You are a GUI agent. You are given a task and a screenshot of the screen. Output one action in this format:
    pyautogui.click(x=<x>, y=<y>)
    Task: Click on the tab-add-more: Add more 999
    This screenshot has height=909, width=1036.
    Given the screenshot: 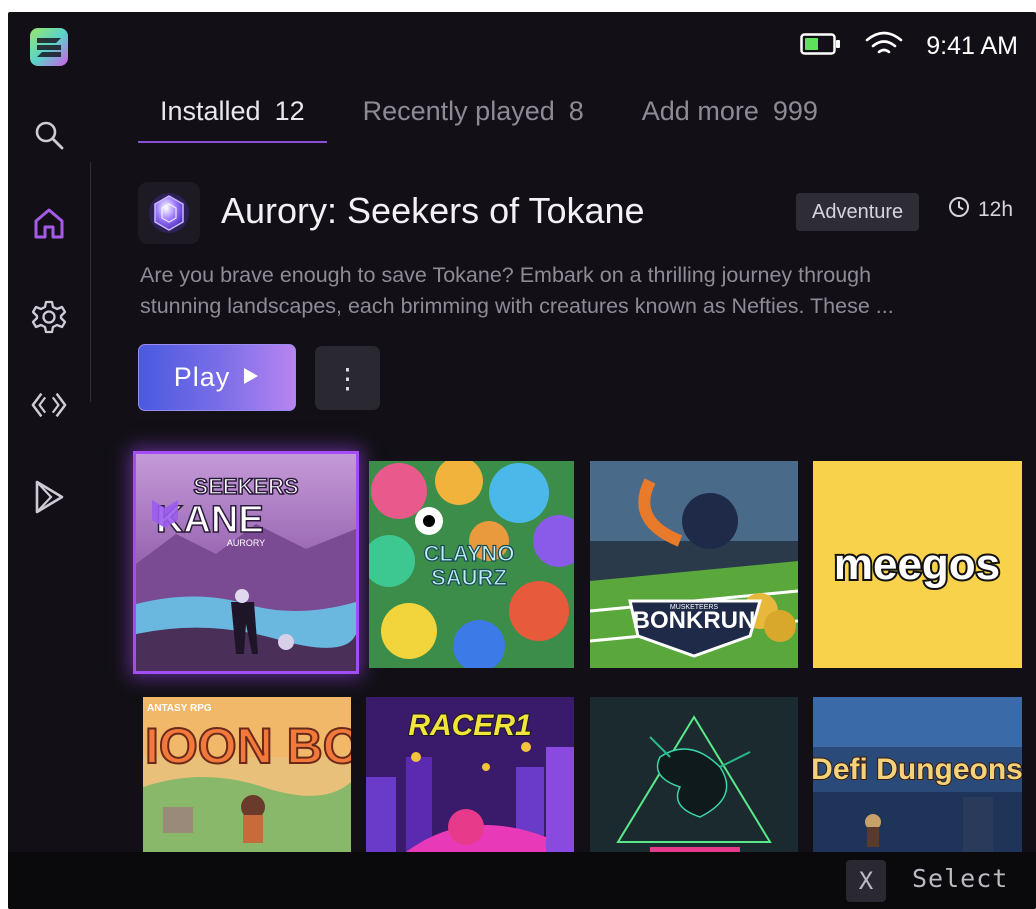 What is the action you would take?
    pyautogui.click(x=730, y=117)
    